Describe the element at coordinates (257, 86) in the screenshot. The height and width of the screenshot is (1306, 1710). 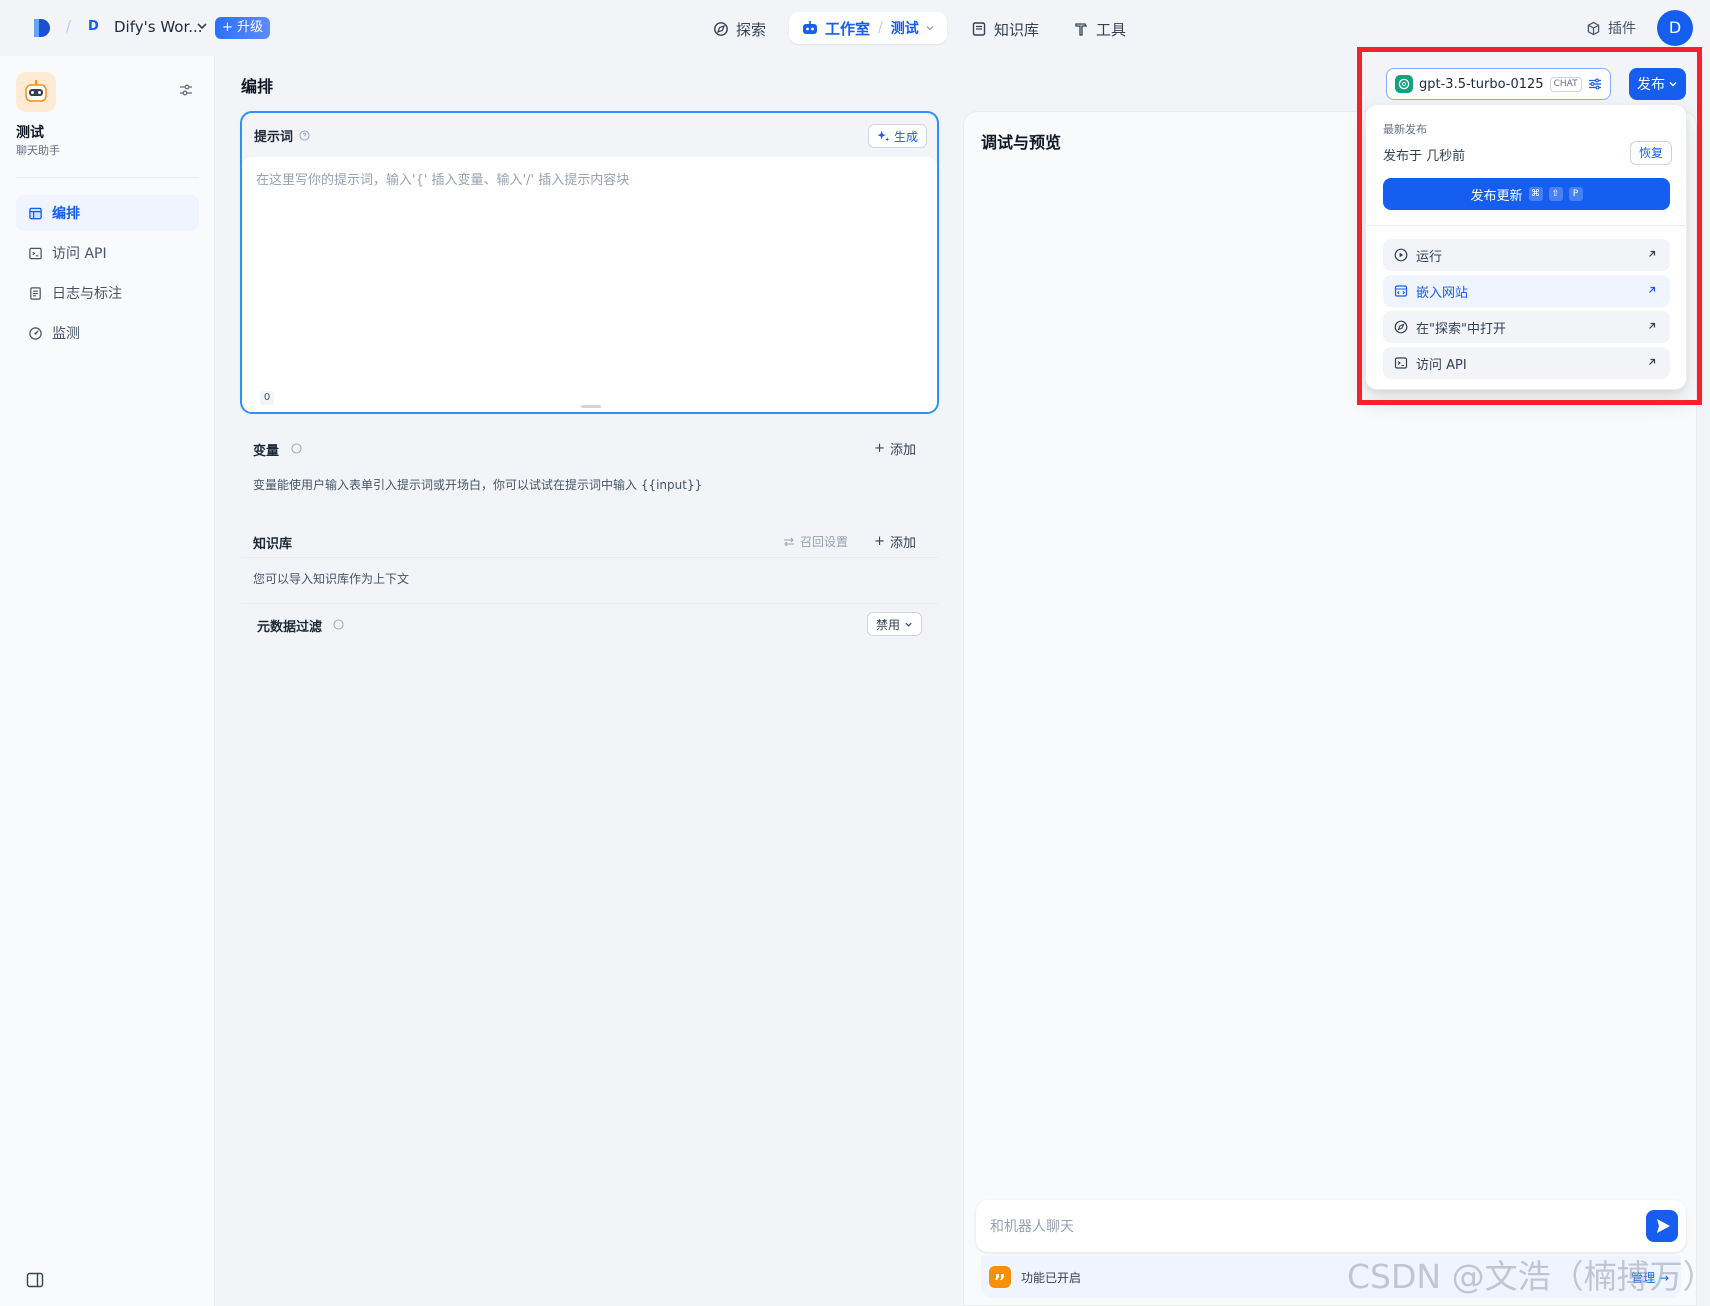
I see `page-title: 编排` at that location.